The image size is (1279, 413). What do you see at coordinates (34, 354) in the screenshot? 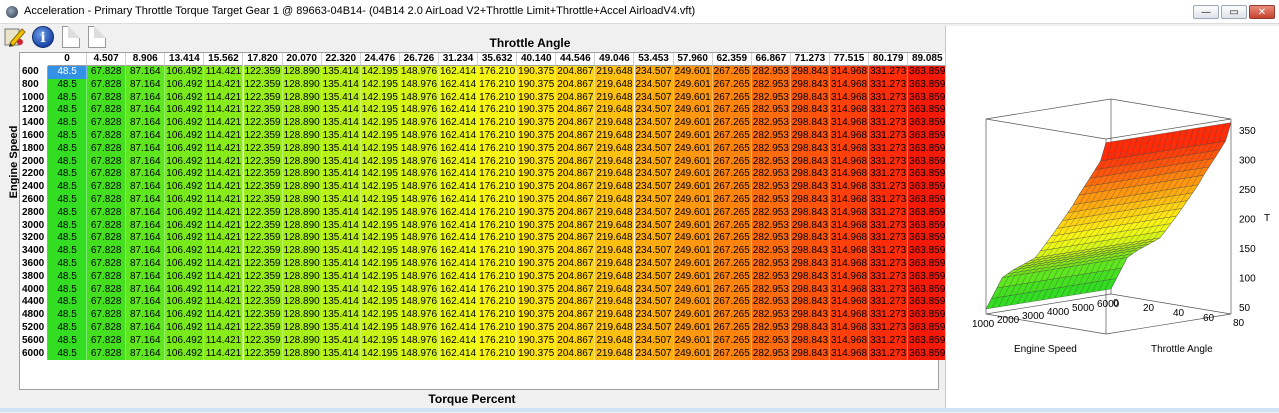
I see `row-header: 6000` at bounding box center [34, 354].